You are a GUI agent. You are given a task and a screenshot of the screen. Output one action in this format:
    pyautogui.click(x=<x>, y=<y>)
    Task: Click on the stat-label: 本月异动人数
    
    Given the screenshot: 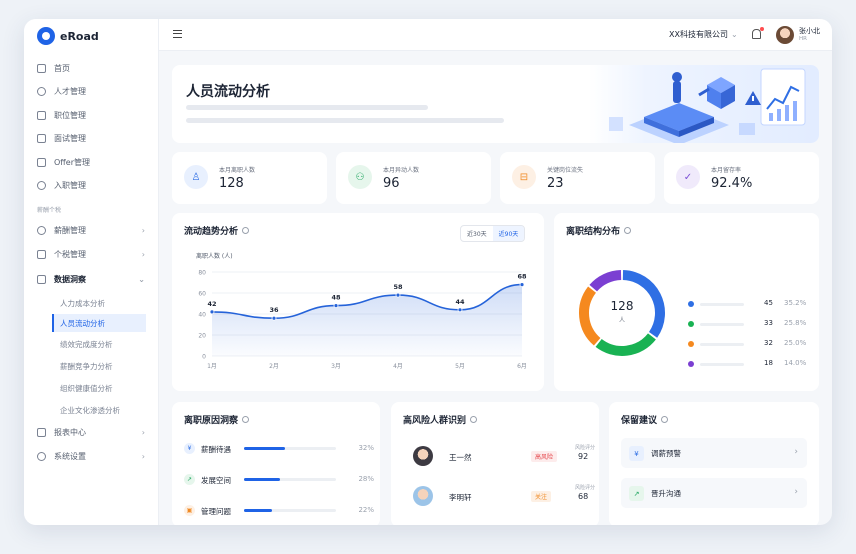 What is the action you would take?
    pyautogui.click(x=401, y=170)
    